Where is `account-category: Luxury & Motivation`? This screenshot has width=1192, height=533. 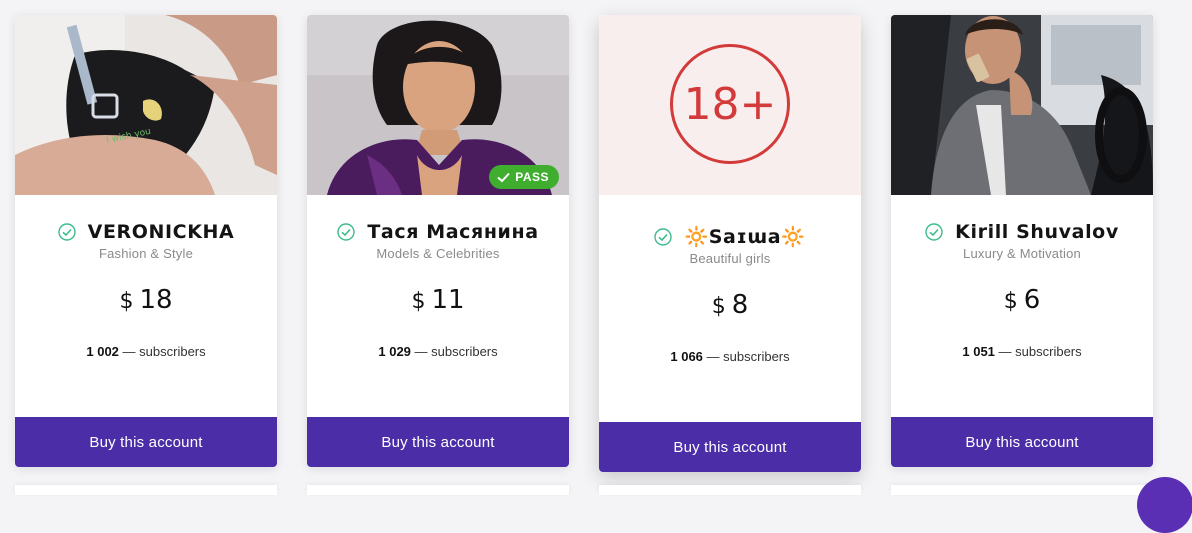
account-category: Luxury & Motivation is located at coordinates (1022, 253).